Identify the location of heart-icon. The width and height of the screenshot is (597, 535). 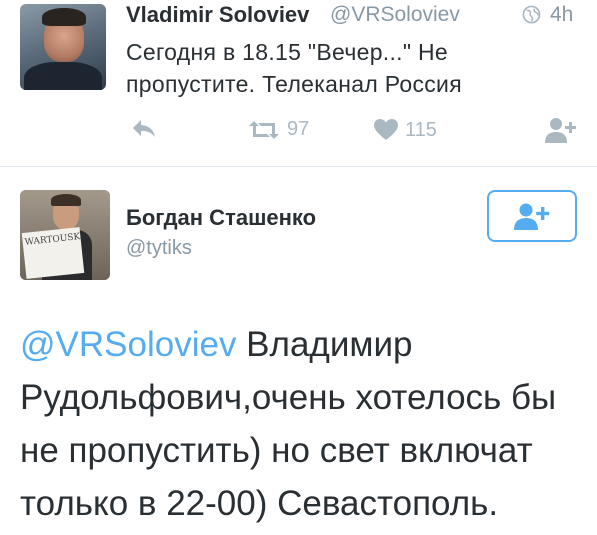
(386, 129).